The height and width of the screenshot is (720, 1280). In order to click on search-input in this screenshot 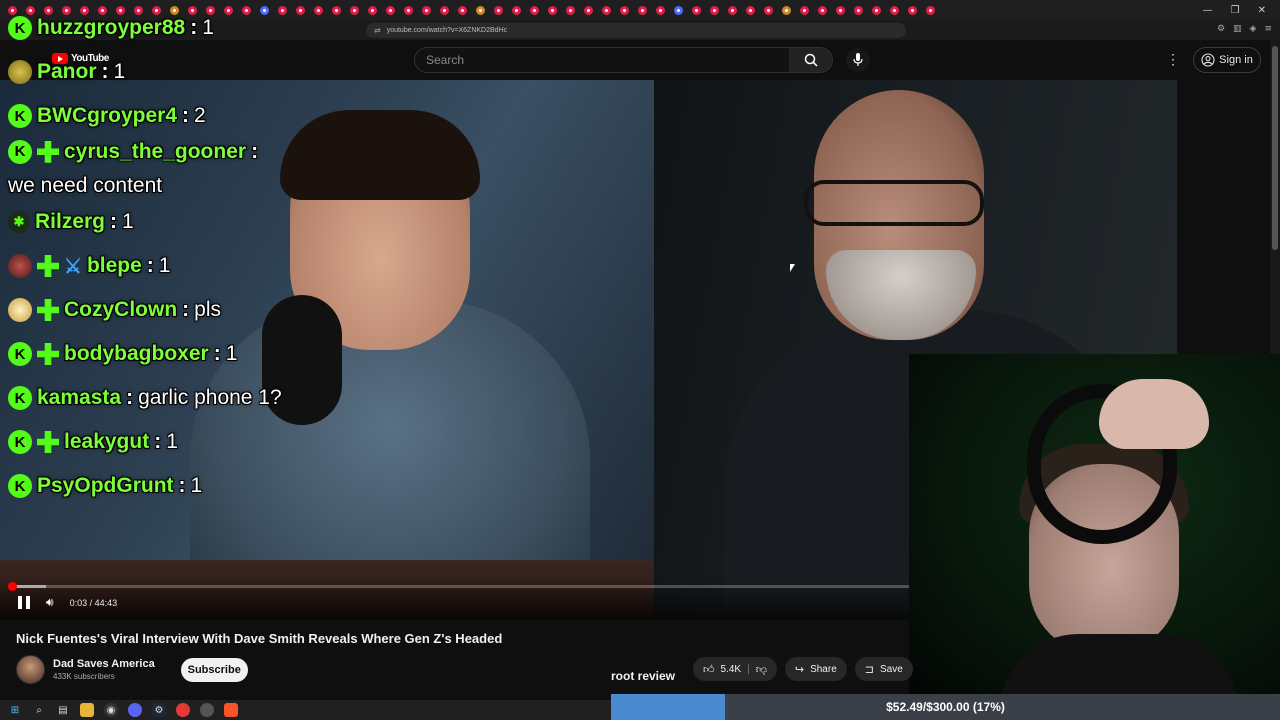, I will do `click(607, 60)`.